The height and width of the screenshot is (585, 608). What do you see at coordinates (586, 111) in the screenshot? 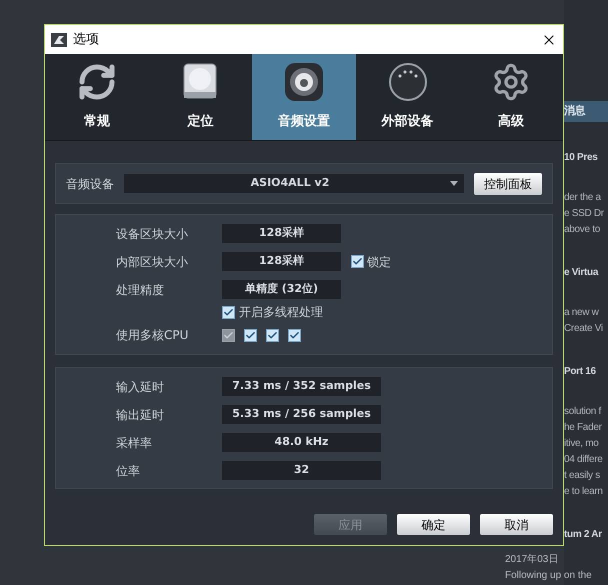
I see `panel-title: 消息` at bounding box center [586, 111].